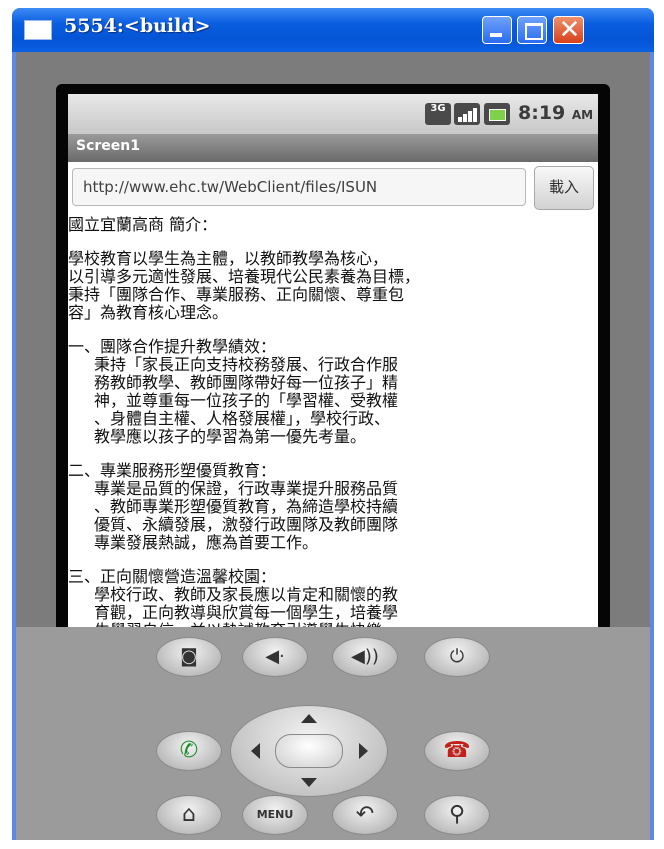 This screenshot has height=849, width=664. I want to click on dpad-center-button, so click(309, 751).